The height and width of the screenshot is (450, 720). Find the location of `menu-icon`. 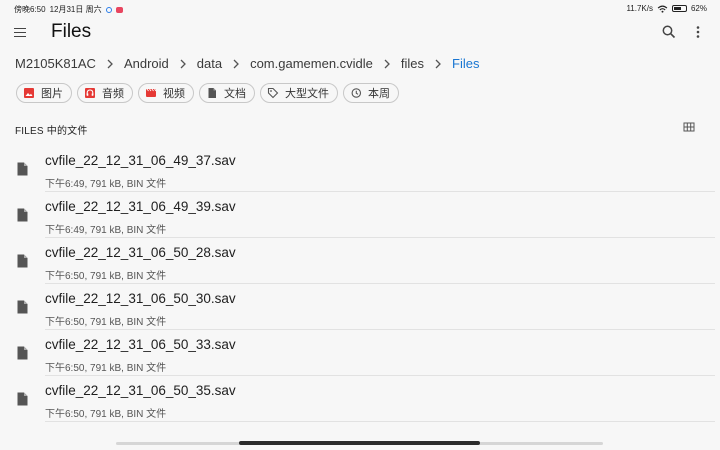

menu-icon is located at coordinates (22, 32).